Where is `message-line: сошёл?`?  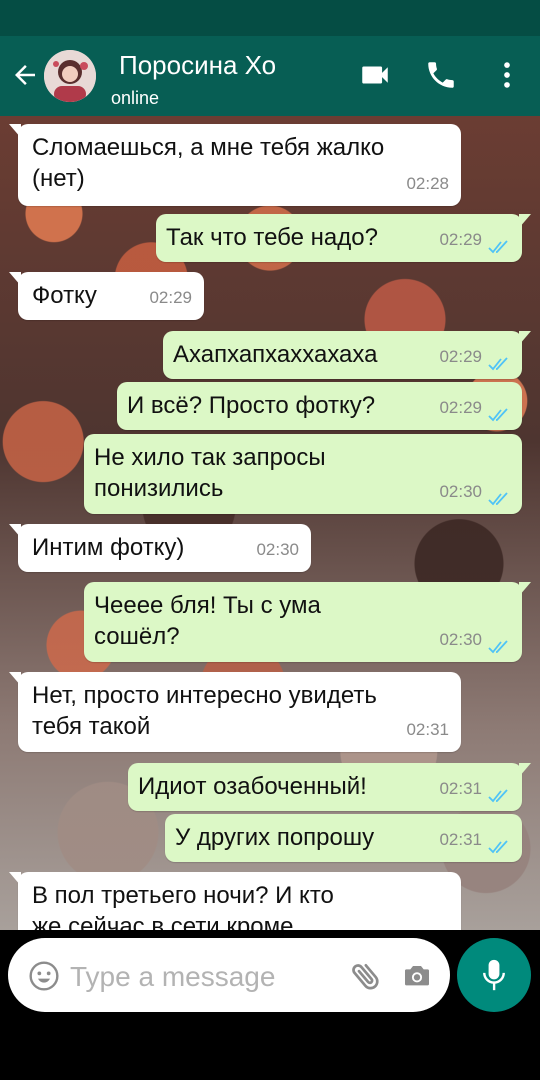 message-line: сошёл? is located at coordinates (137, 636).